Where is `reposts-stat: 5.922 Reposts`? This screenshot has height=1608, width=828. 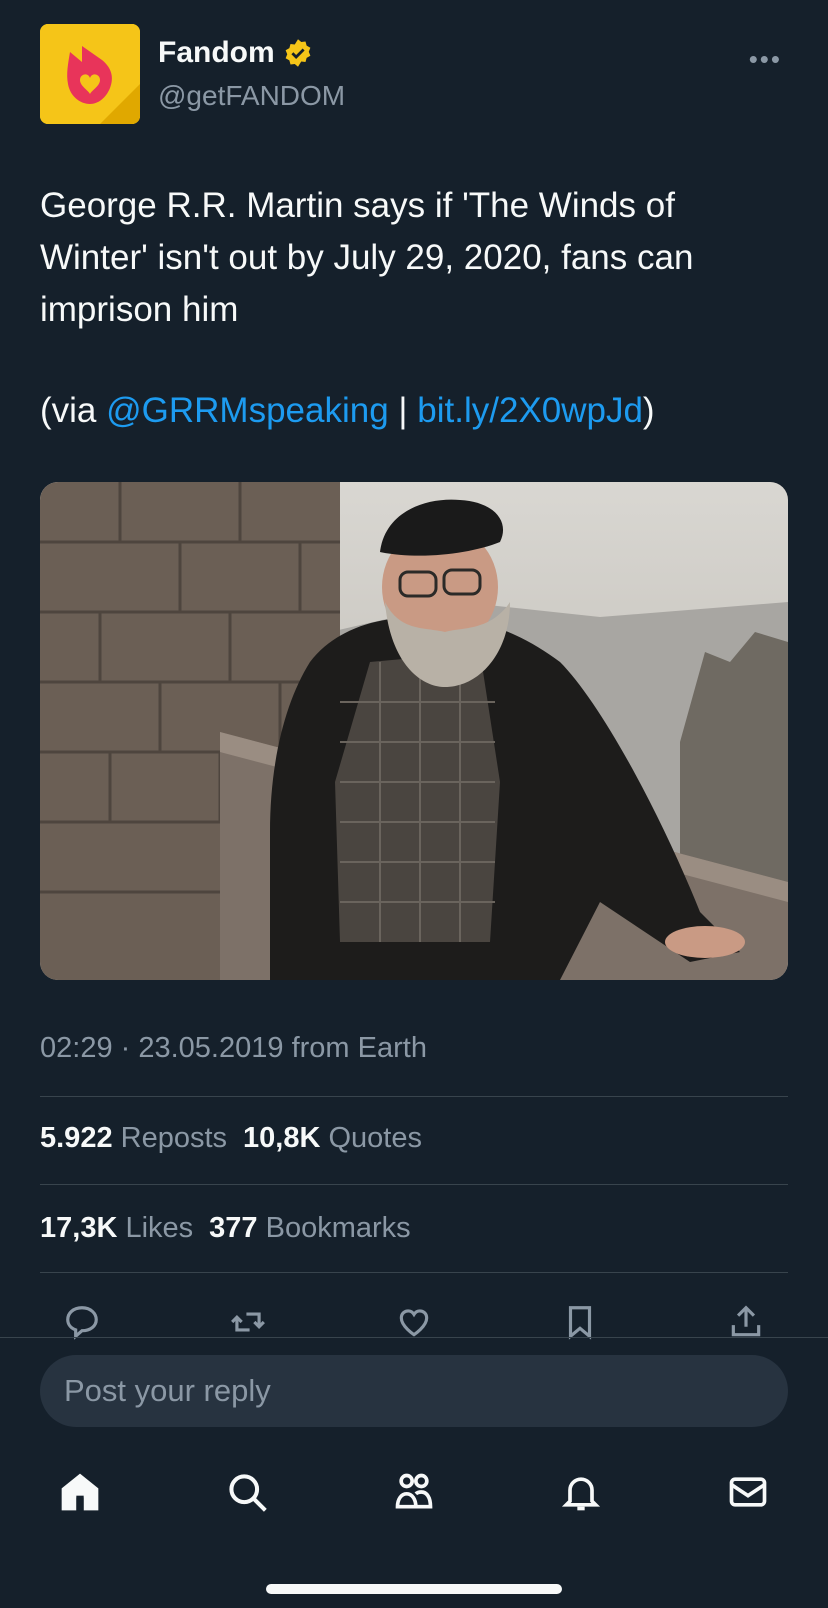 reposts-stat: 5.922 Reposts is located at coordinates (133, 1138).